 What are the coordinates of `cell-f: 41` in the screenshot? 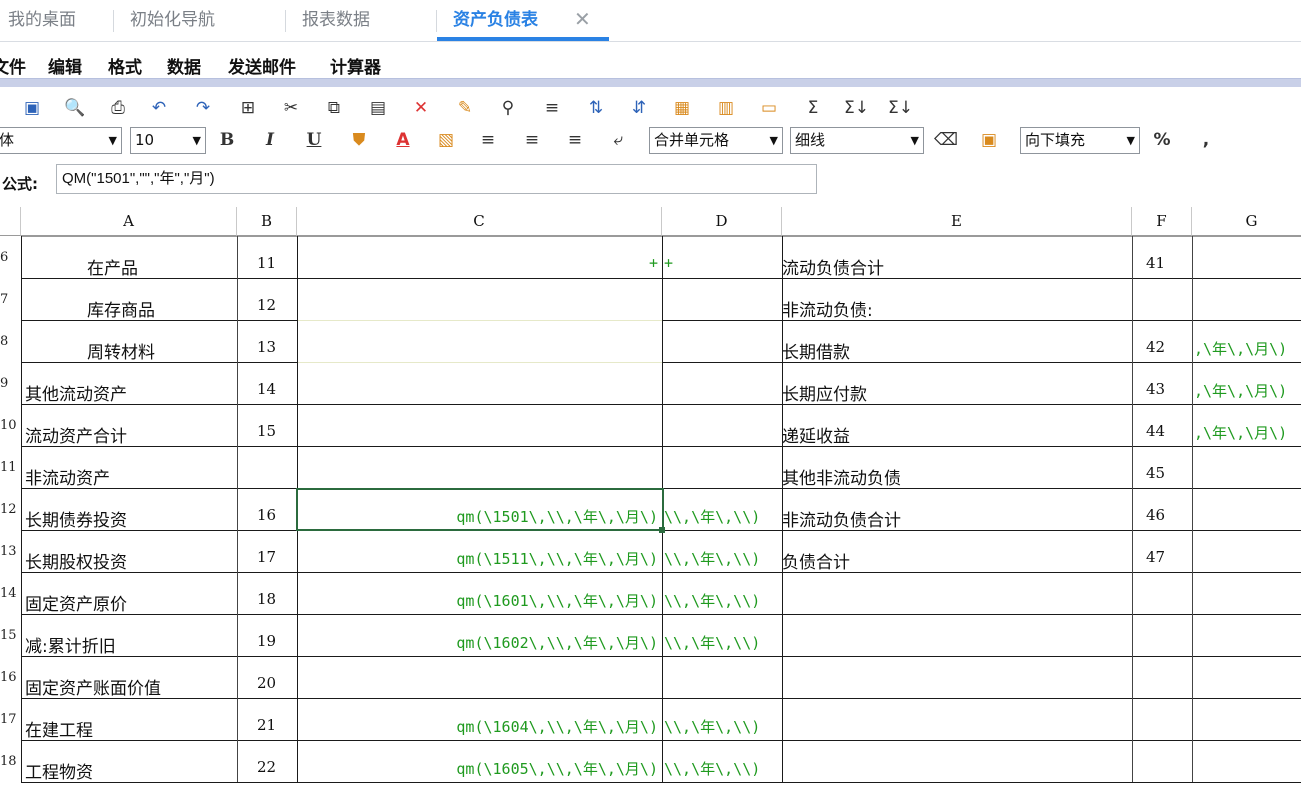 It's located at (1162, 266).